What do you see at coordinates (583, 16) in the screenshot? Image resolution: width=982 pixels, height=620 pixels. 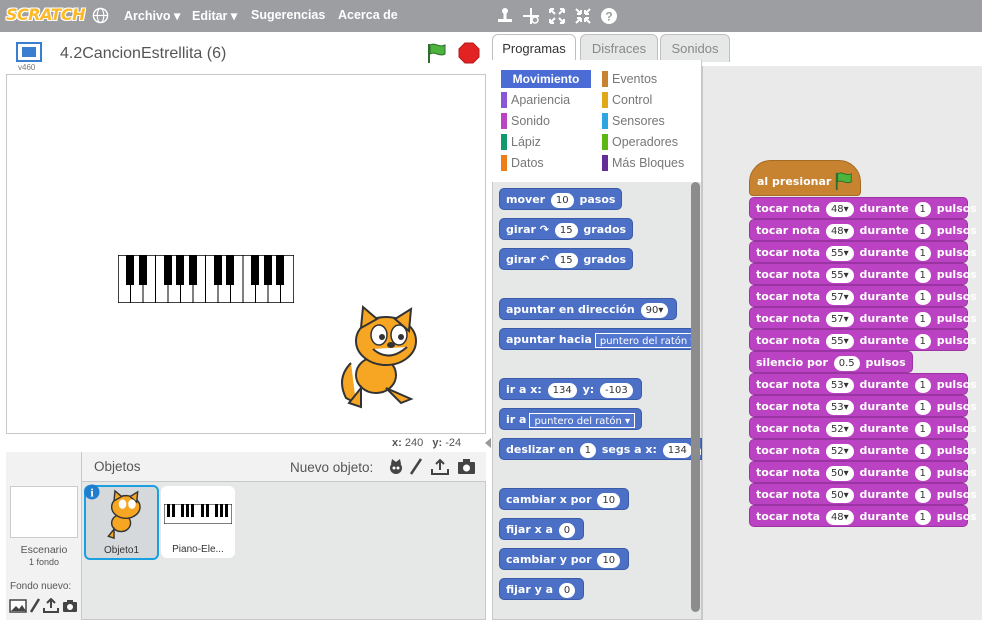 I see `shrink-icon` at bounding box center [583, 16].